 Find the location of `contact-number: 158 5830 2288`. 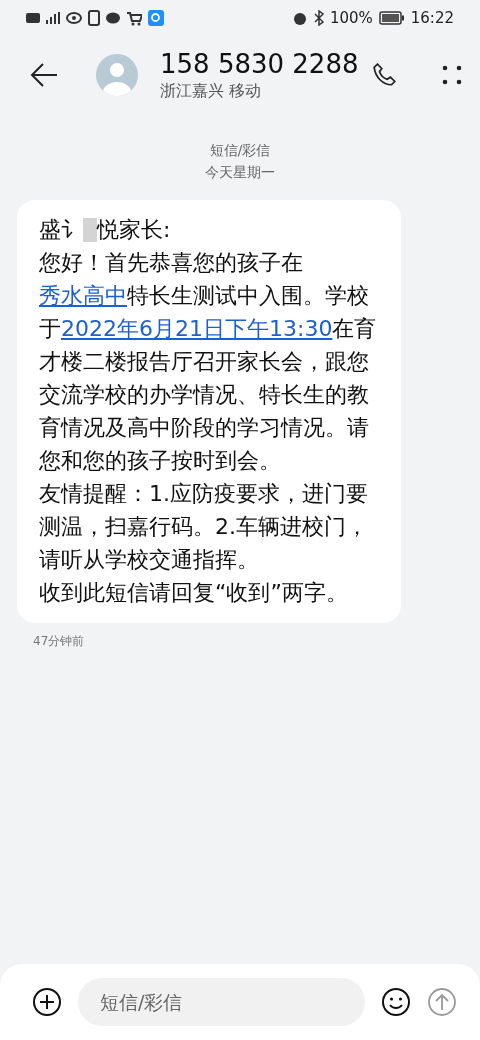

contact-number: 158 5830 2288 is located at coordinates (260, 63).